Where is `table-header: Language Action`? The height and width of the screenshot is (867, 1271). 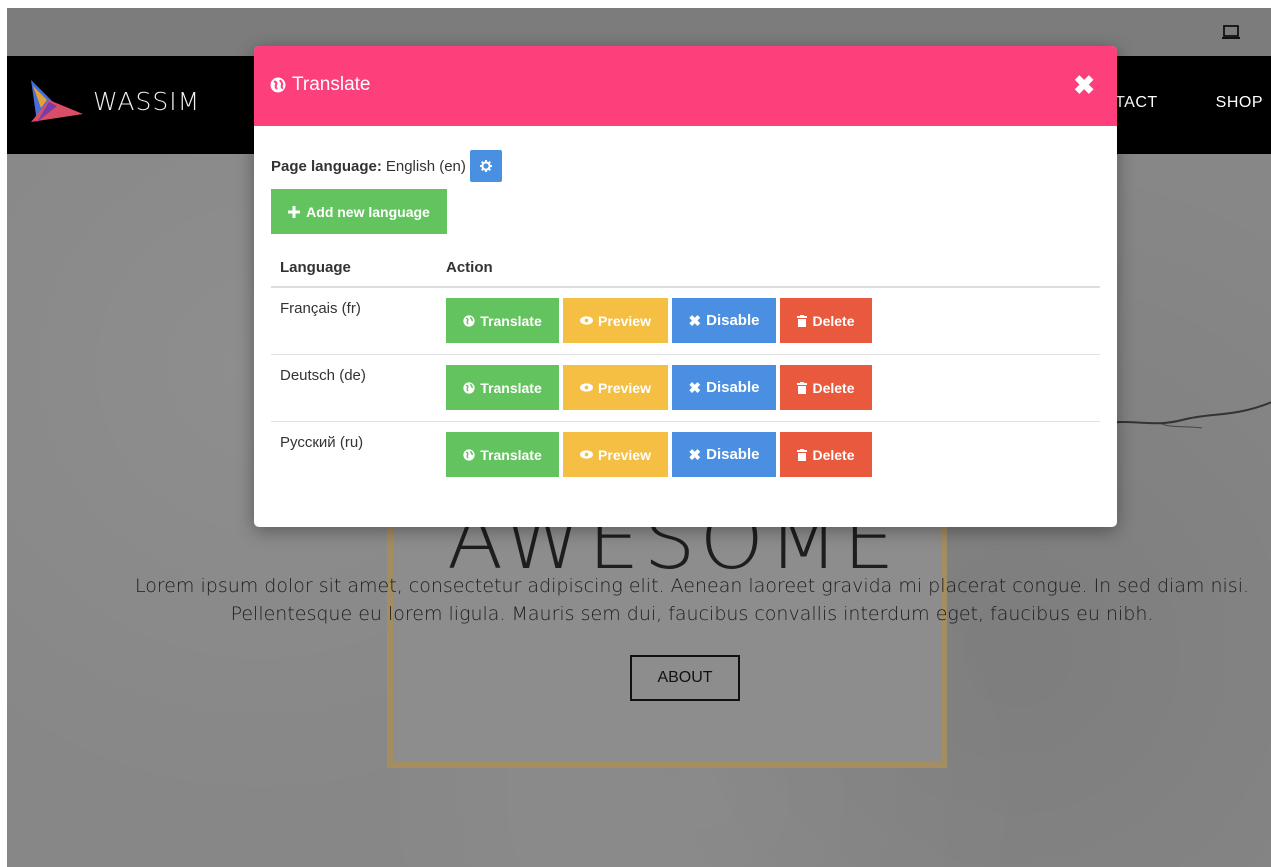
table-header: Language Action is located at coordinates (685, 269).